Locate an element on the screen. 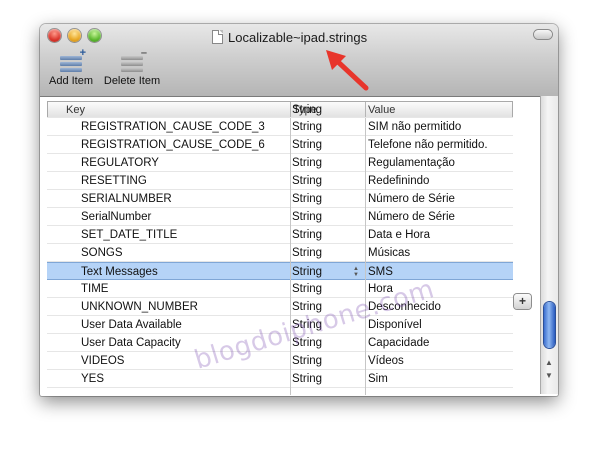 The width and height of the screenshot is (598, 452). zoom-window-button is located at coordinates (94, 35).